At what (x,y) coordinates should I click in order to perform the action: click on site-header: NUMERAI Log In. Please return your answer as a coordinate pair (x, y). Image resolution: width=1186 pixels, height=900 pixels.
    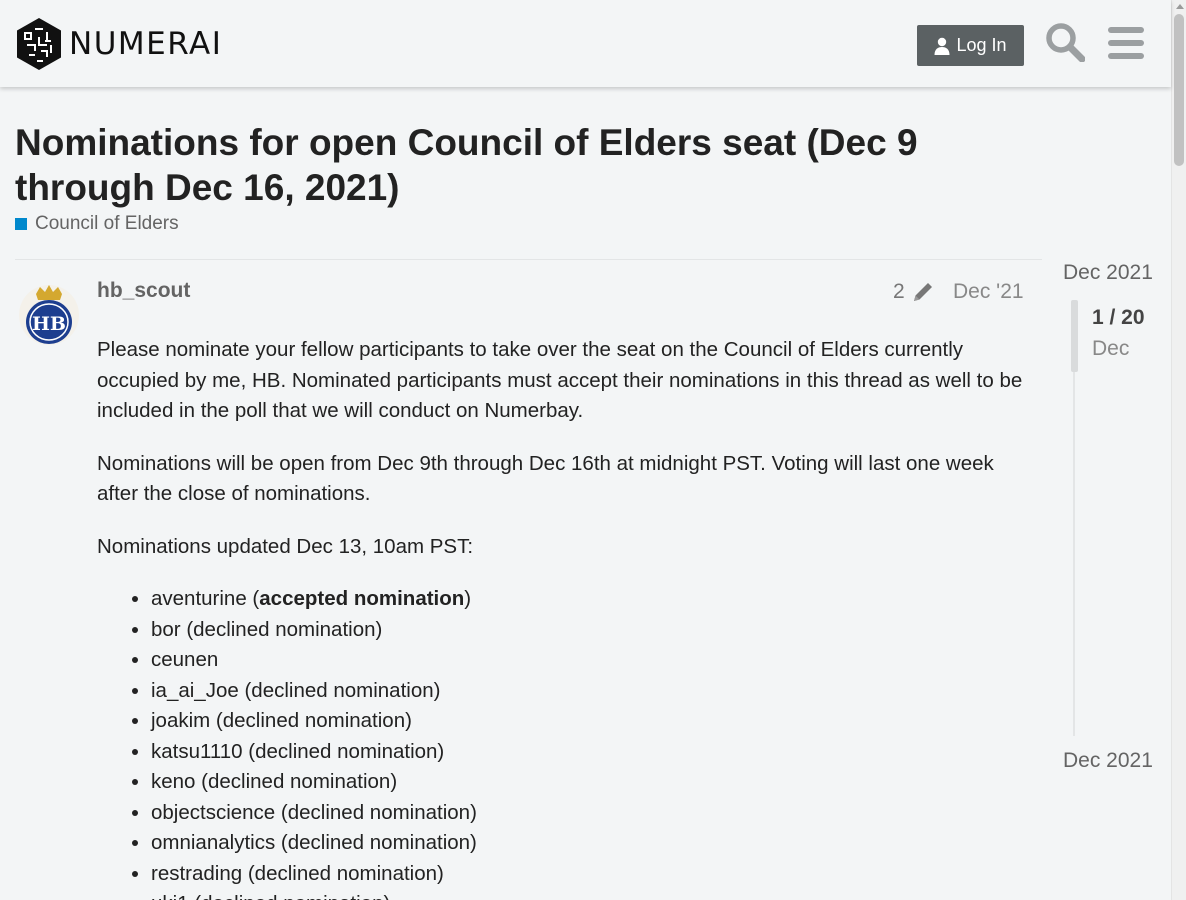
    Looking at the image, I should click on (585, 43).